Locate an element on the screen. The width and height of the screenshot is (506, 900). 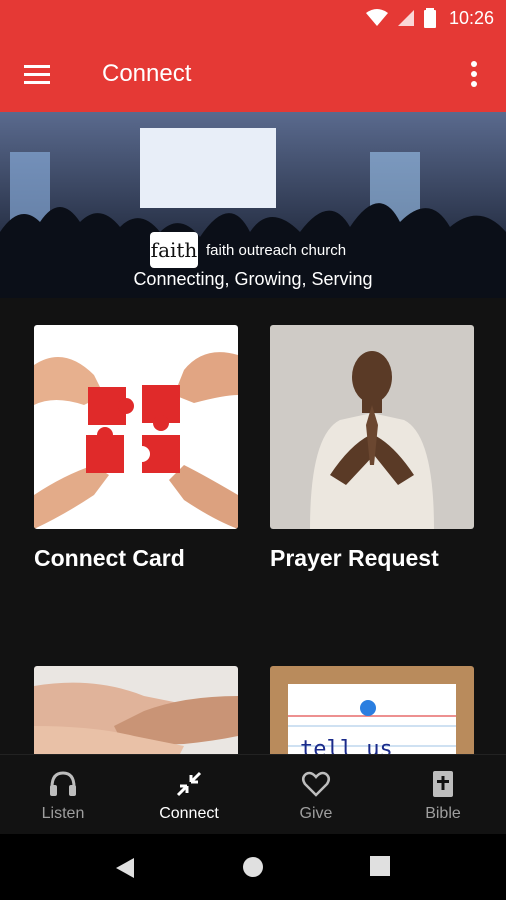
battery-icon is located at coordinates (430, 18).